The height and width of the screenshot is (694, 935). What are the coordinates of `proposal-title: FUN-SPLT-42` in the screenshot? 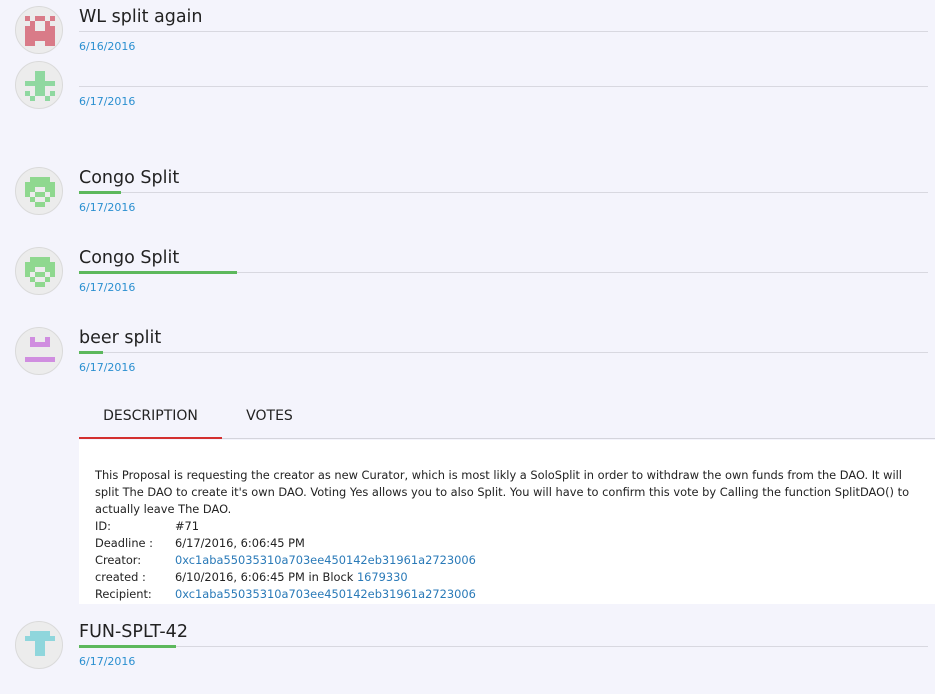 It's located at (133, 632).